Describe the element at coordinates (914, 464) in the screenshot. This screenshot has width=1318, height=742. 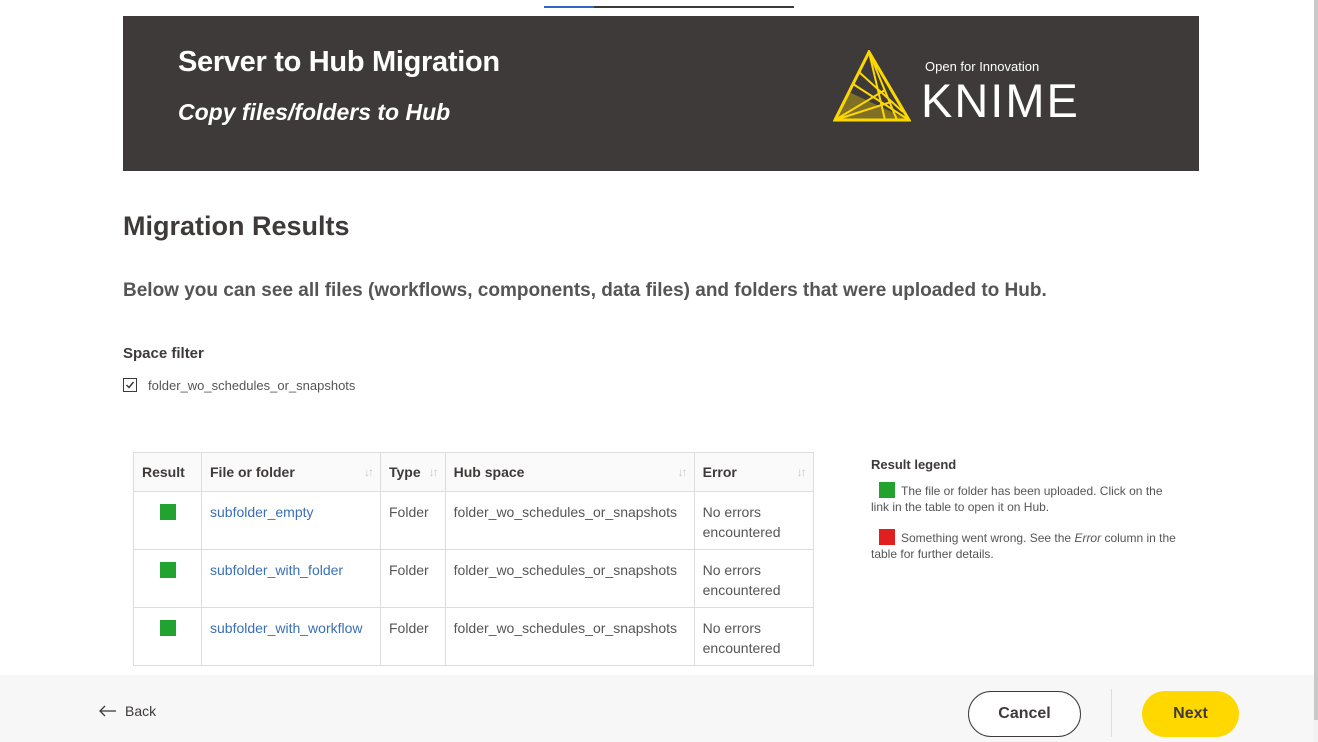
I see `legend-title: Result legend` at that location.